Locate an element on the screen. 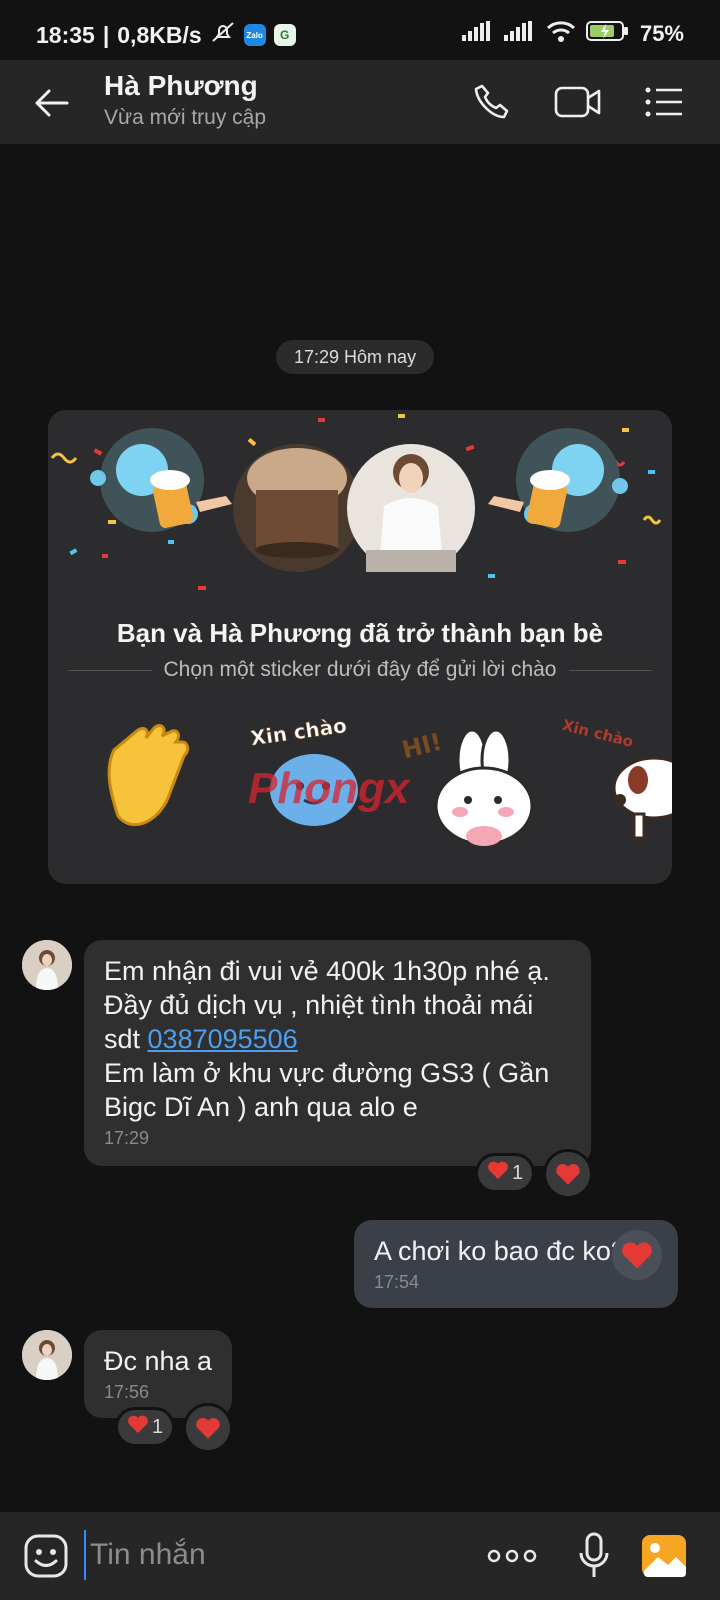 The height and width of the screenshot is (1600, 720). signal-2-icon is located at coordinates (519, 34).